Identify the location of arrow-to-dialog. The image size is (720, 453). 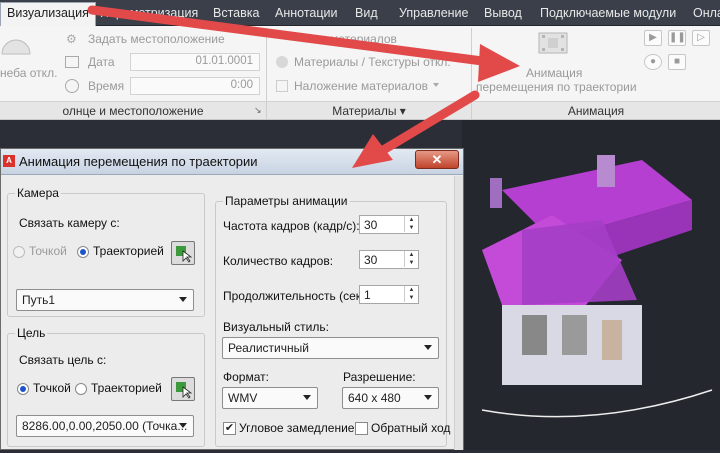
(427, 123).